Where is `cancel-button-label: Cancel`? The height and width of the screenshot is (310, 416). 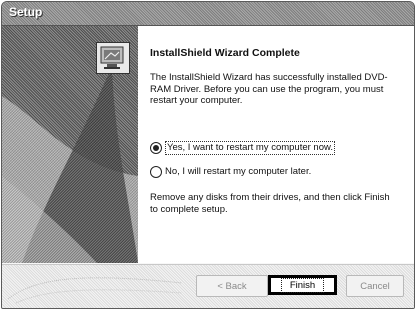
cancel-button-label: Cancel is located at coordinates (375, 286).